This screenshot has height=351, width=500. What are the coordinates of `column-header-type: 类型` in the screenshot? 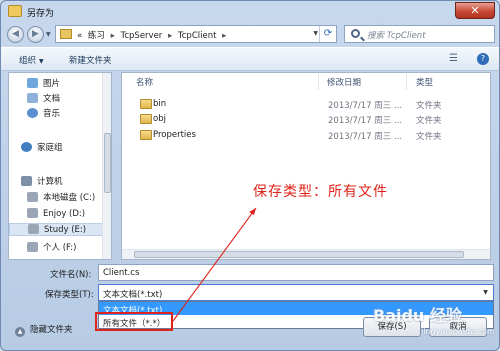 It's located at (424, 82).